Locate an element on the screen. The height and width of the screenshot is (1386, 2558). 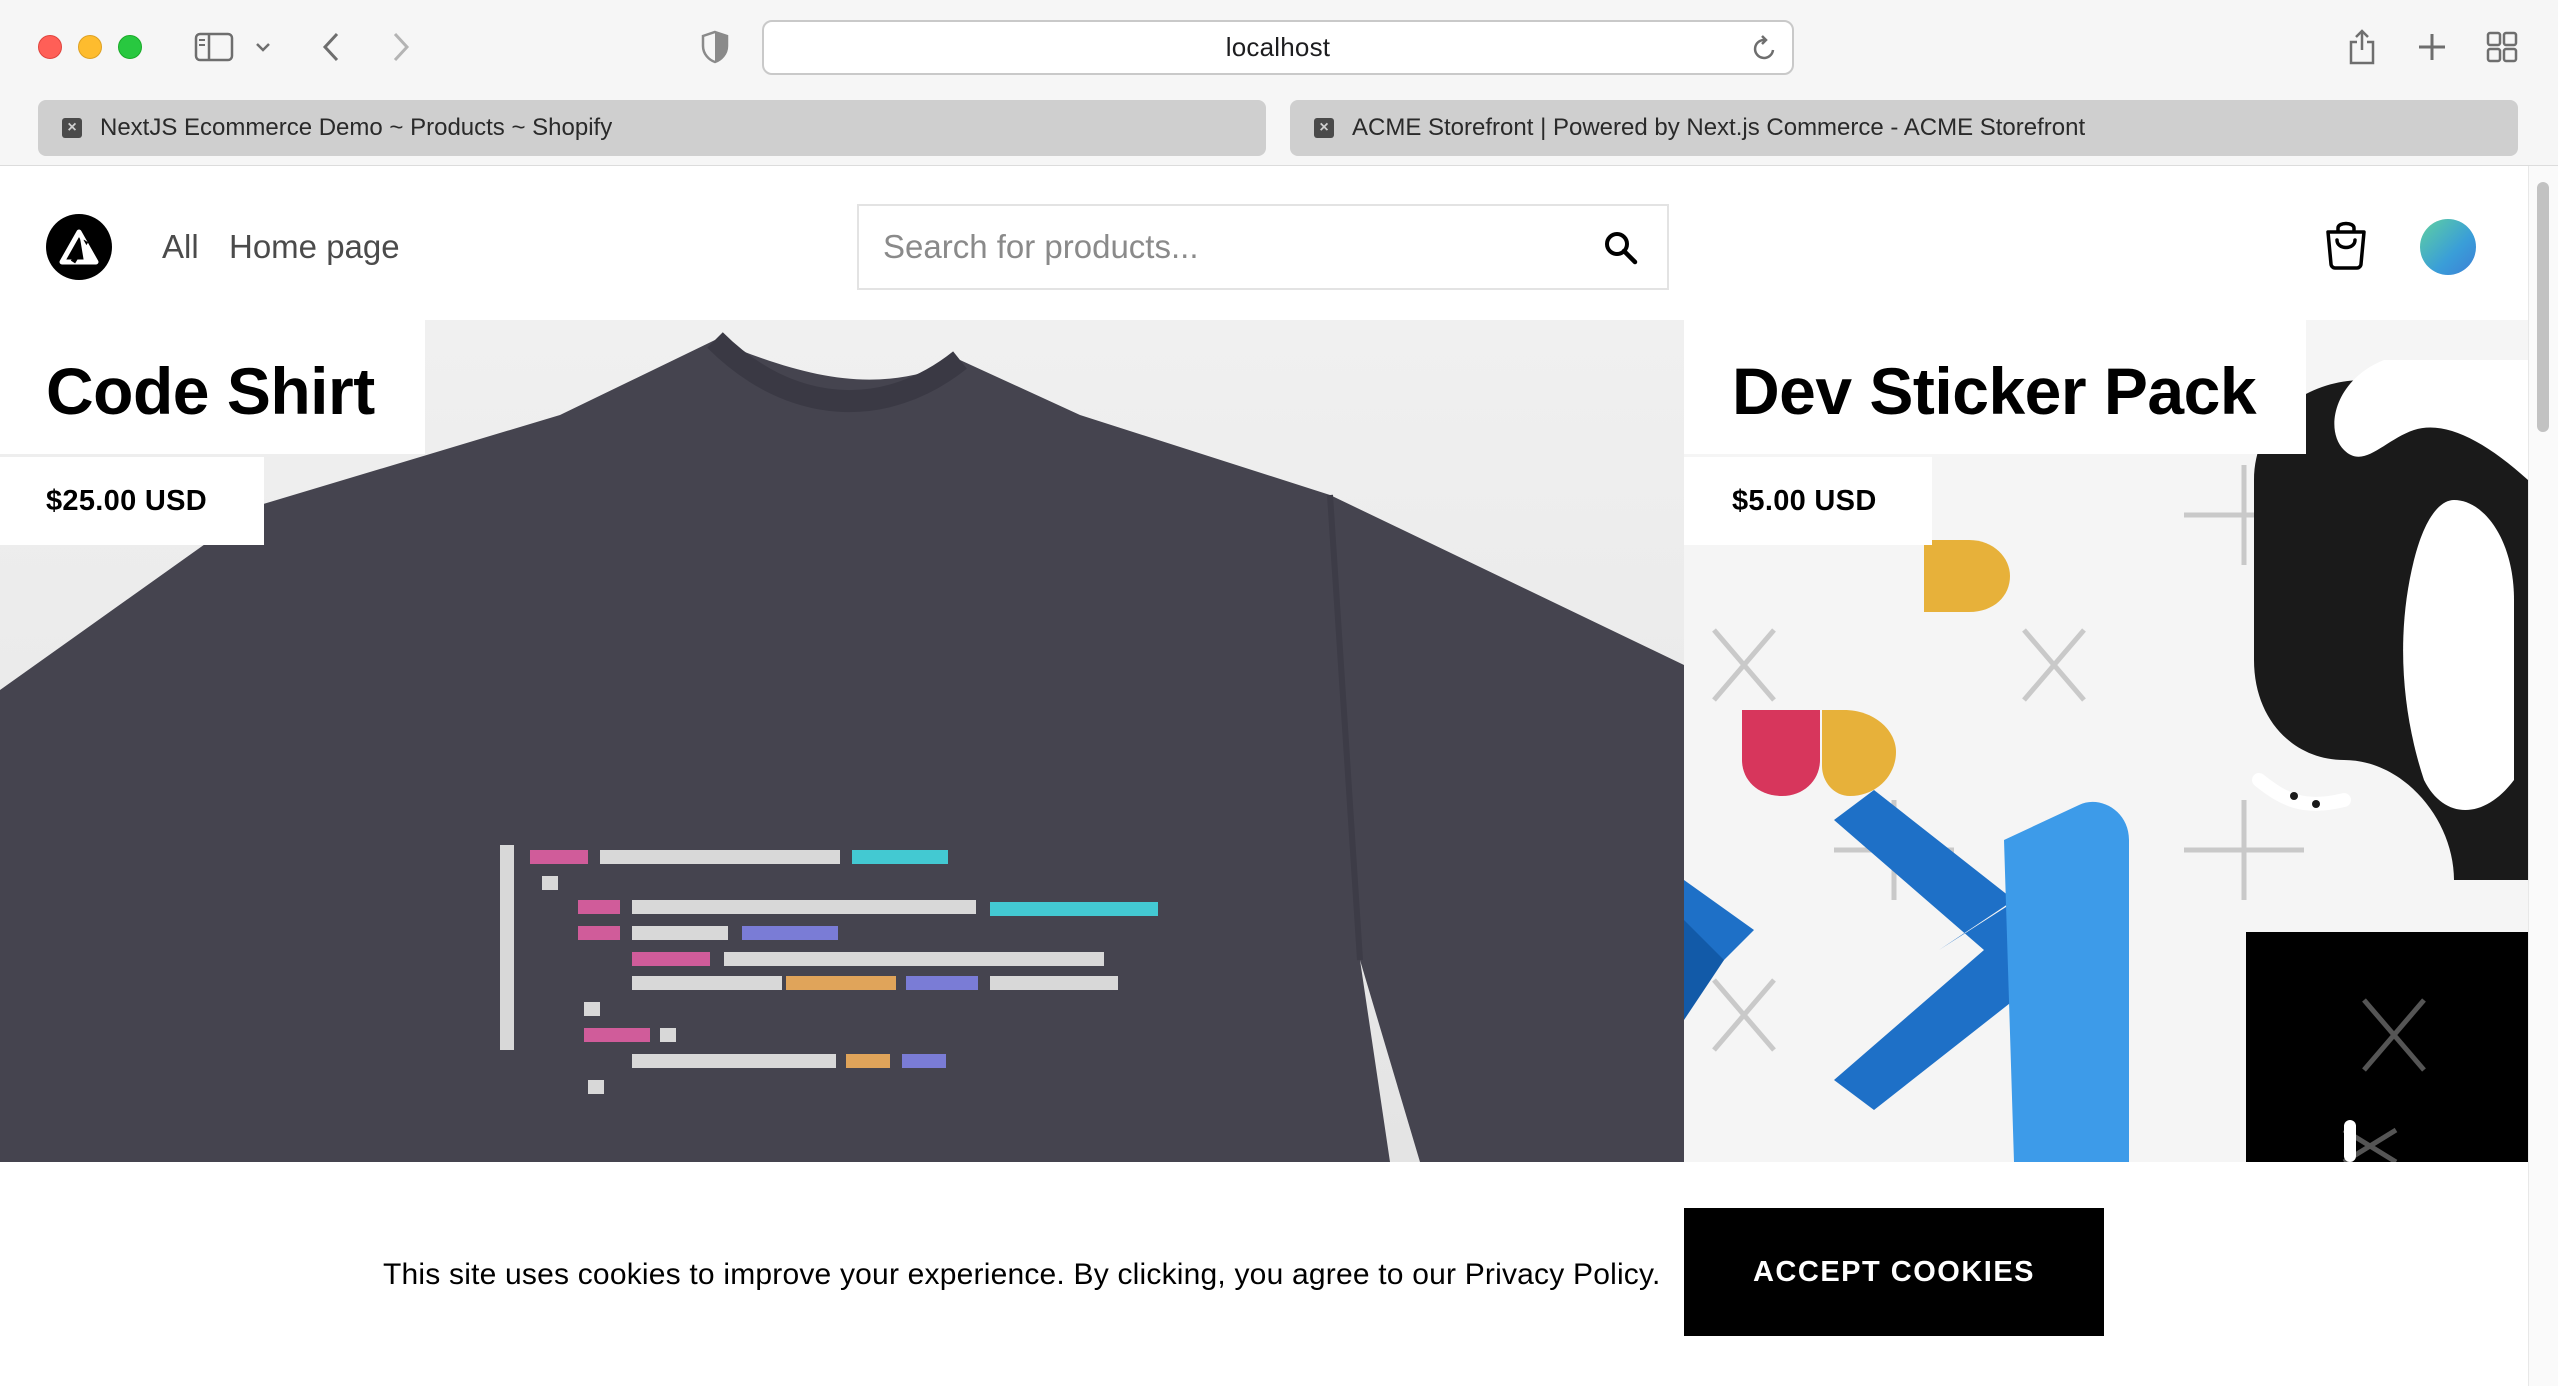
tab-overview-icon is located at coordinates (2502, 47).